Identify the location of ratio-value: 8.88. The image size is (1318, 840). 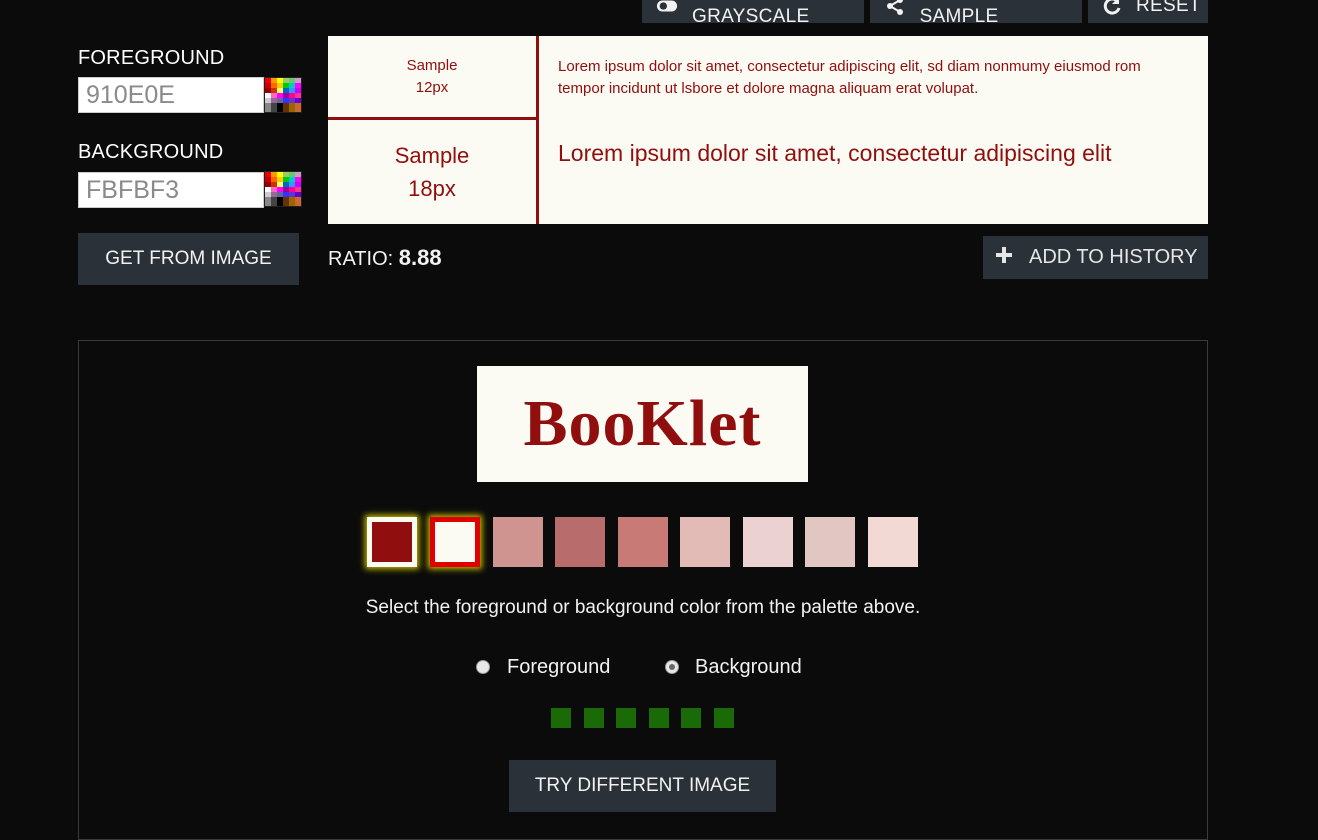
(420, 257).